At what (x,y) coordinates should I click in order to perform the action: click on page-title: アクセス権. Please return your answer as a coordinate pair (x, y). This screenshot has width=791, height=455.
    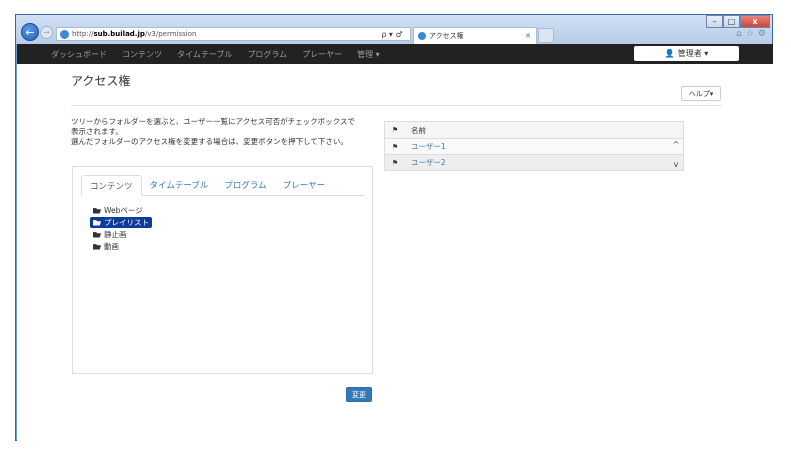
    Looking at the image, I should click on (101, 81).